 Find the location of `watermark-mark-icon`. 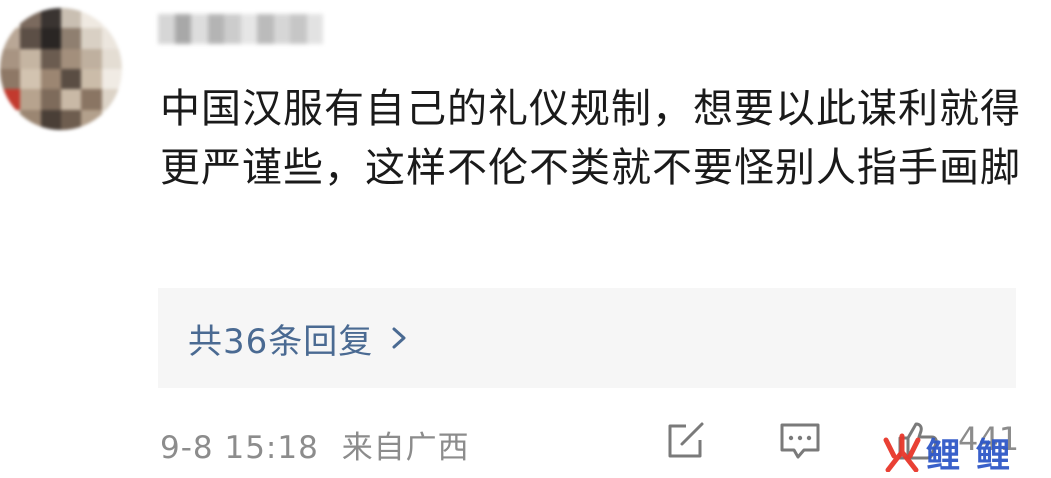

watermark-mark-icon is located at coordinates (902, 452).